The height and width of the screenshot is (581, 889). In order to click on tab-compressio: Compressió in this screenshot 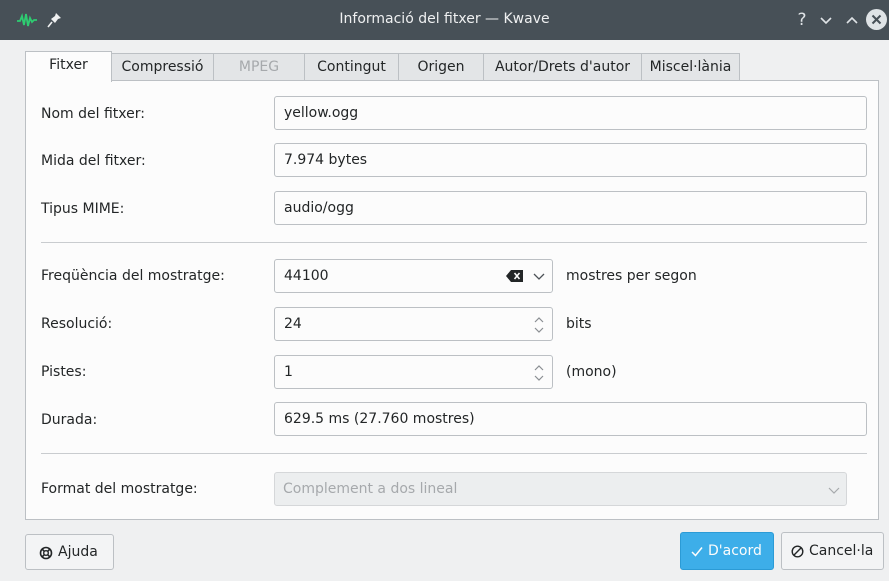, I will do `click(162, 67)`.